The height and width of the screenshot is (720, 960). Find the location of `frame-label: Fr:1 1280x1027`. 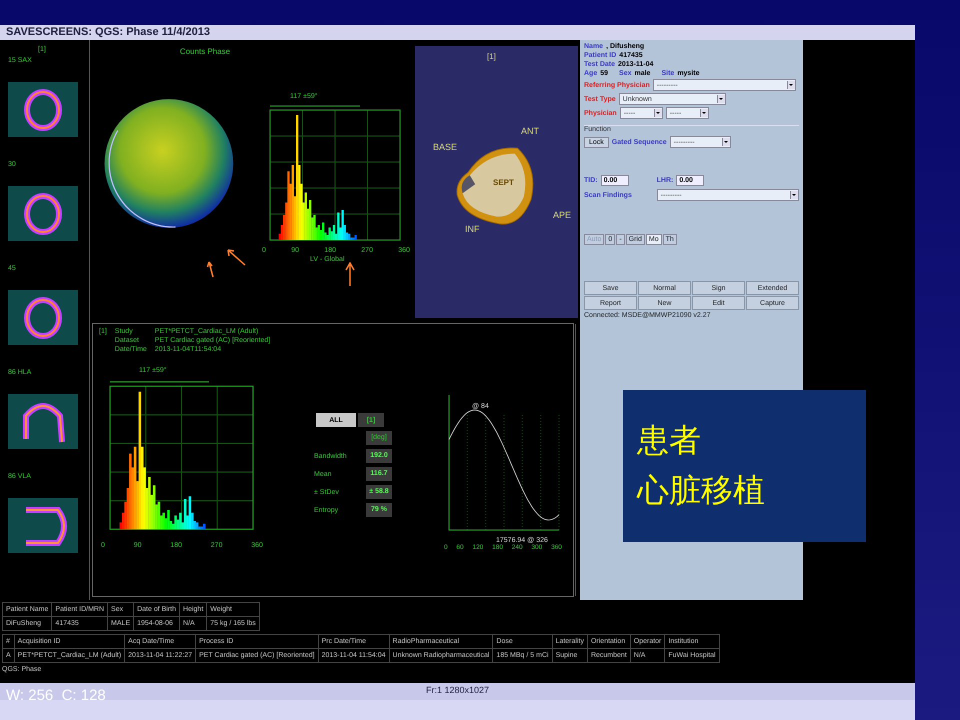

frame-label: Fr:1 1280x1027 is located at coordinates (458, 691).